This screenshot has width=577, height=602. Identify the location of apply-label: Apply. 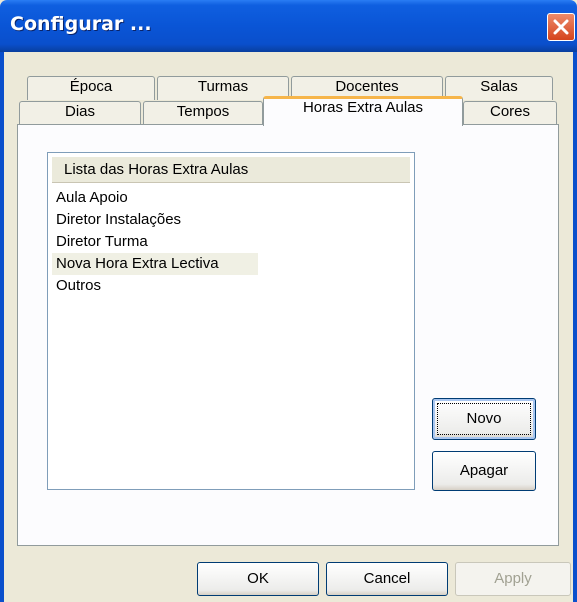
(513, 578).